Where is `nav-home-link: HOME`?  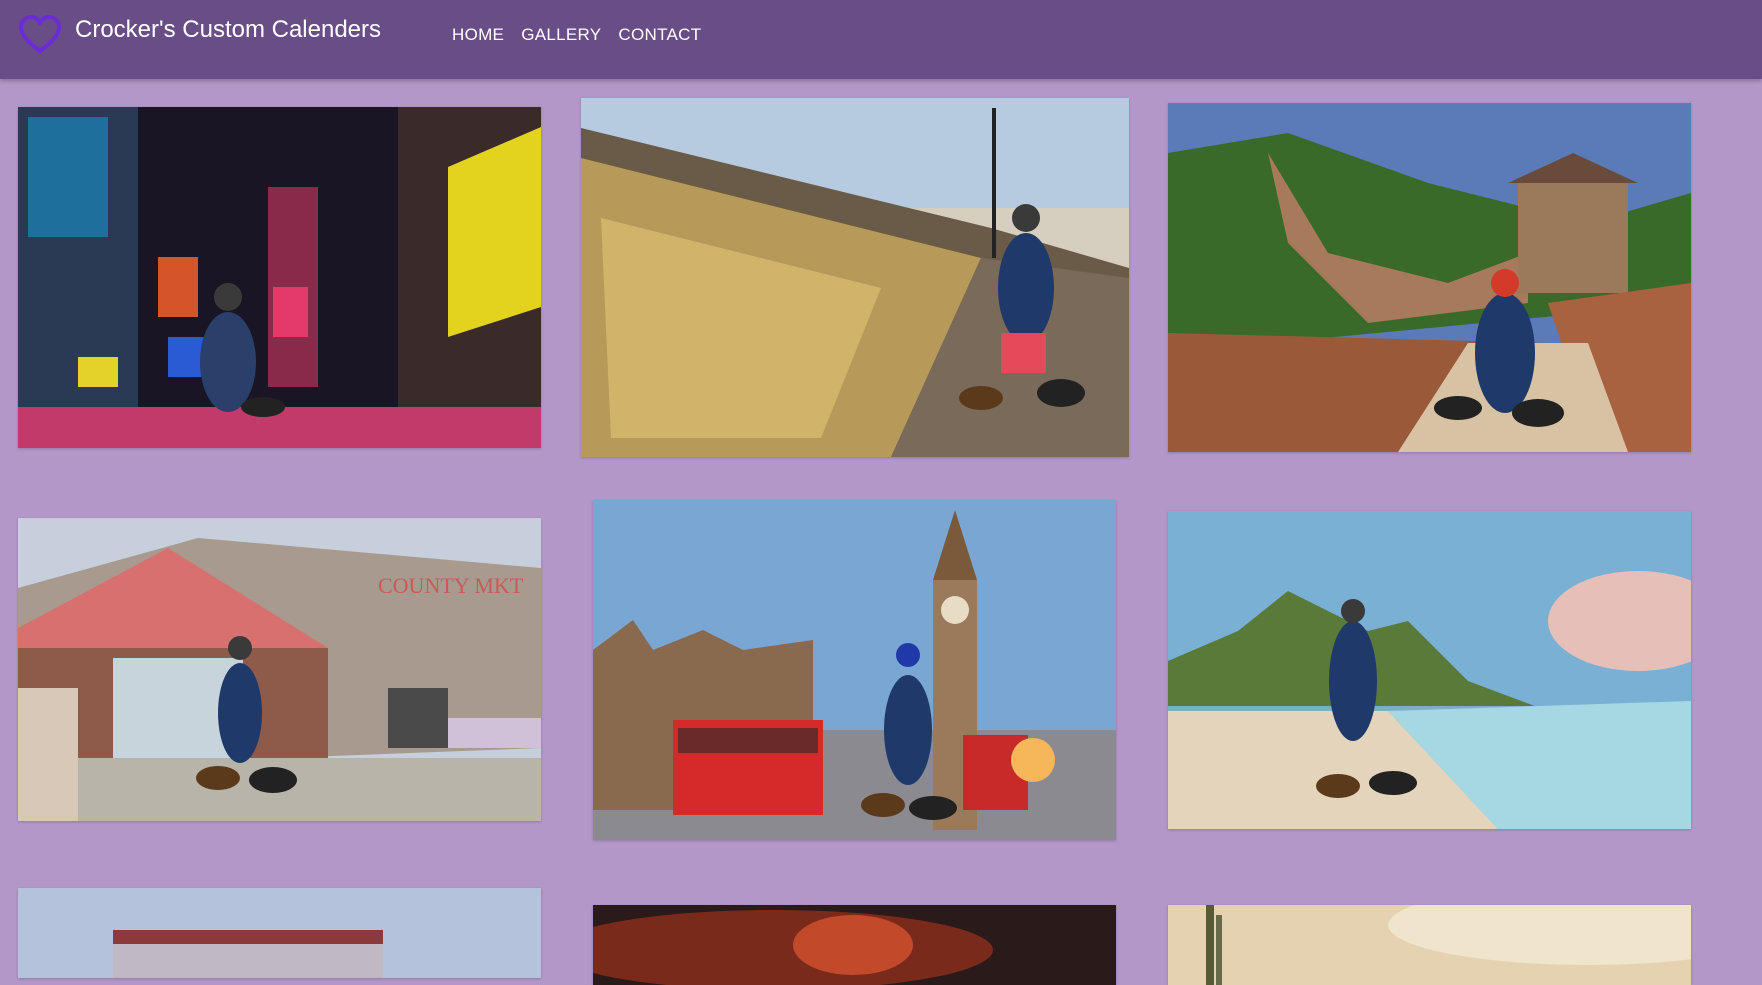 nav-home-link: HOME is located at coordinates (478, 35).